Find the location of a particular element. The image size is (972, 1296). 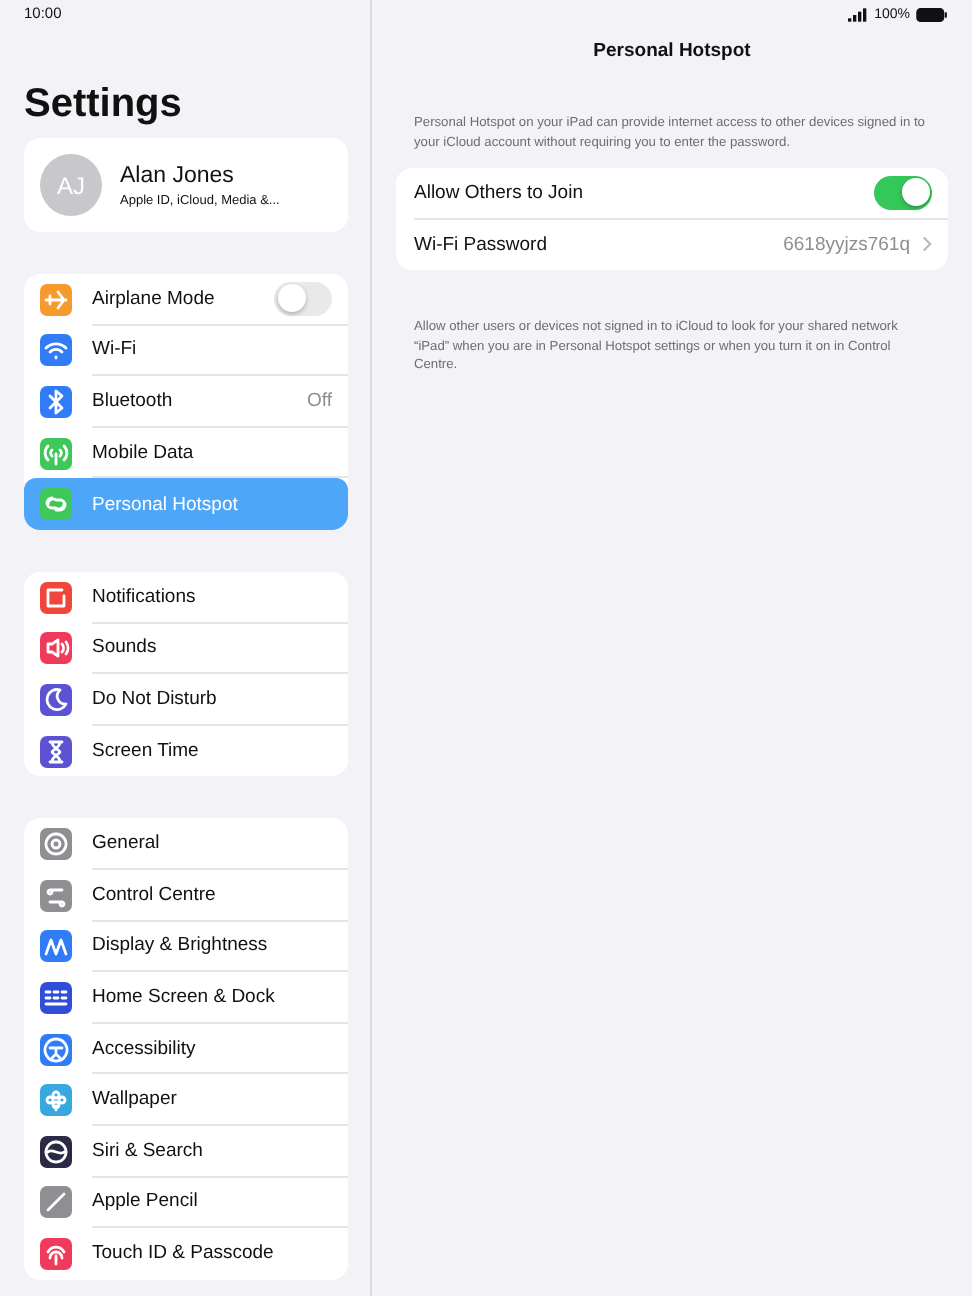

row-label: Allow Others to Join is located at coordinates (499, 192).